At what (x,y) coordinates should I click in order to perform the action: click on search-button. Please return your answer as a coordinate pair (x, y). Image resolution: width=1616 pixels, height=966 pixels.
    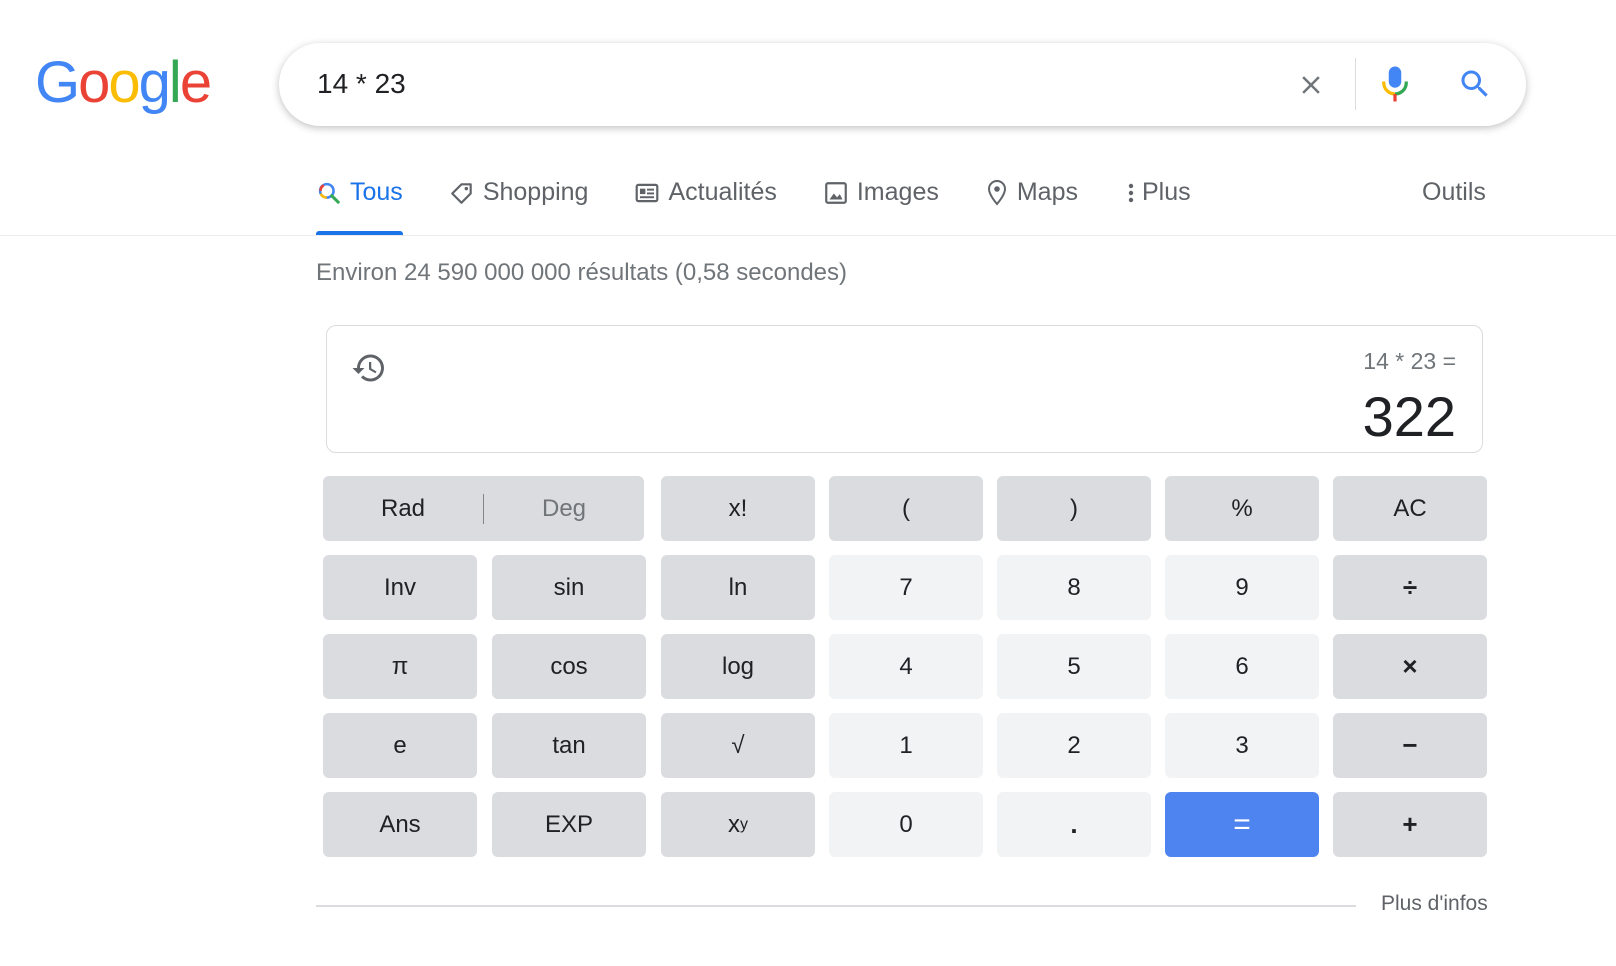
    Looking at the image, I should click on (1475, 84).